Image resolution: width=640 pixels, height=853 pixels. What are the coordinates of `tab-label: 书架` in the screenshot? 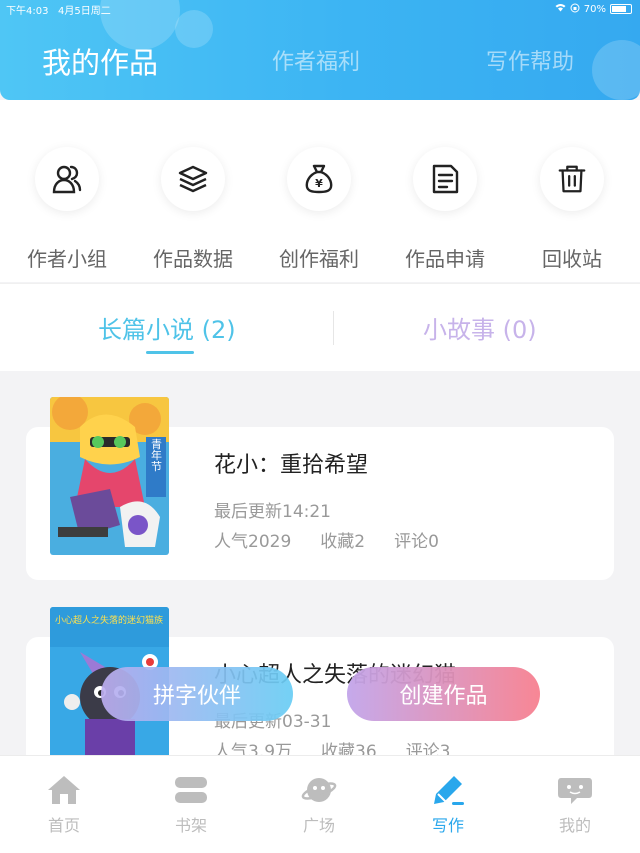 It's located at (190, 825).